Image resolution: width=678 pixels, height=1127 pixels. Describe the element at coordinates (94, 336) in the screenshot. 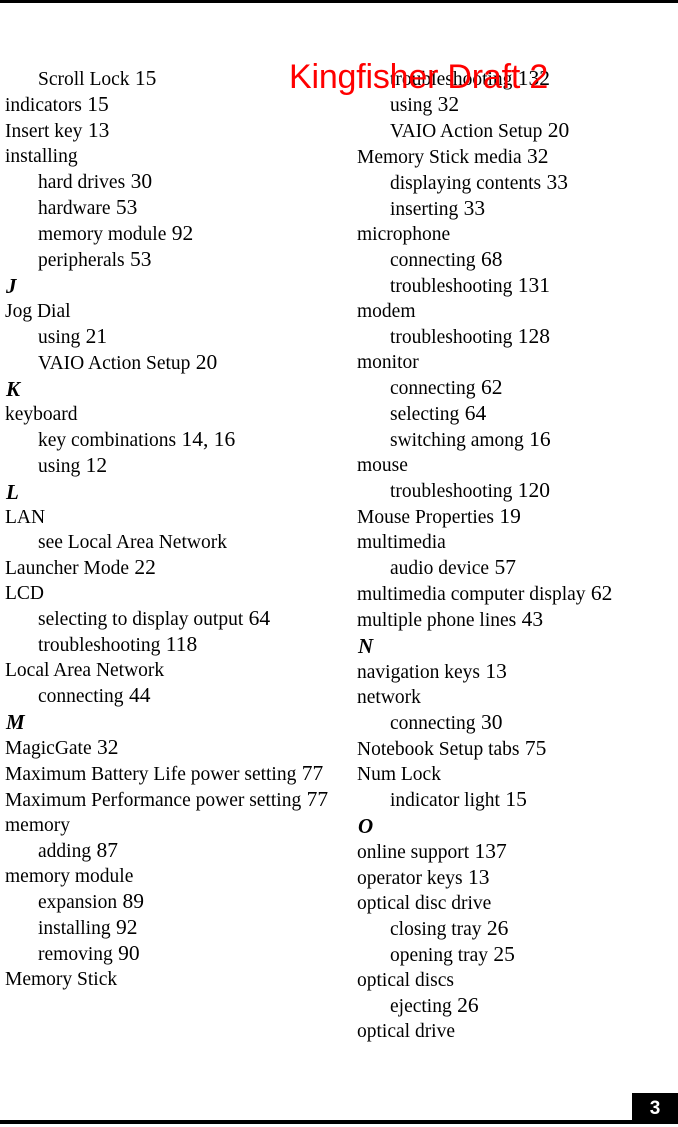

I see `index-entry-page: 21` at that location.